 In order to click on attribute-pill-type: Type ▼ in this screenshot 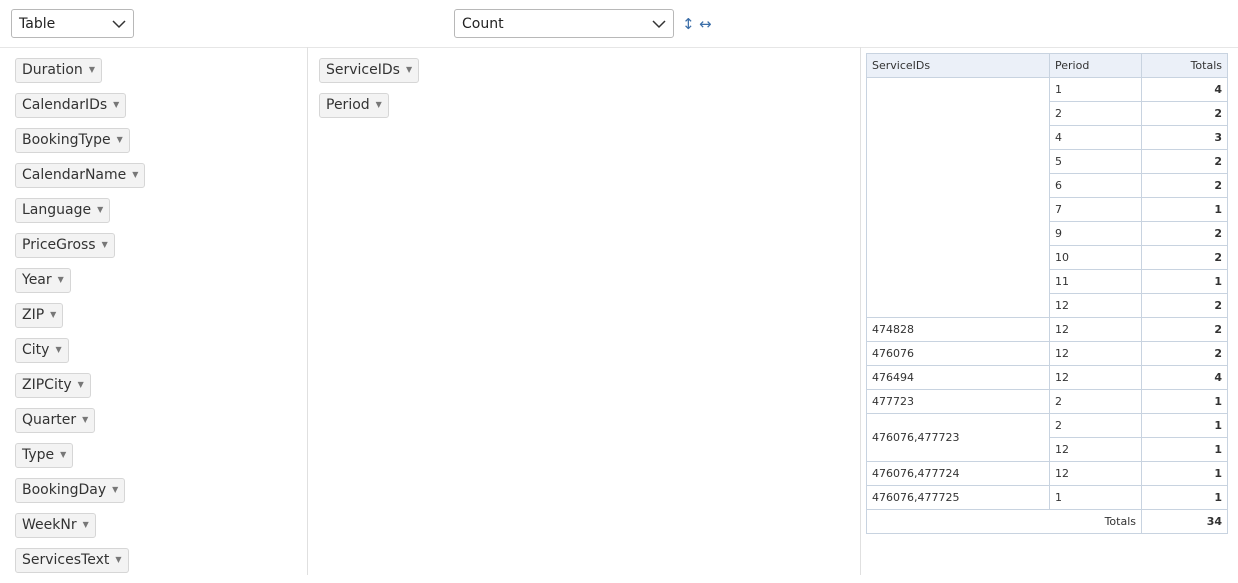, I will do `click(44, 455)`.